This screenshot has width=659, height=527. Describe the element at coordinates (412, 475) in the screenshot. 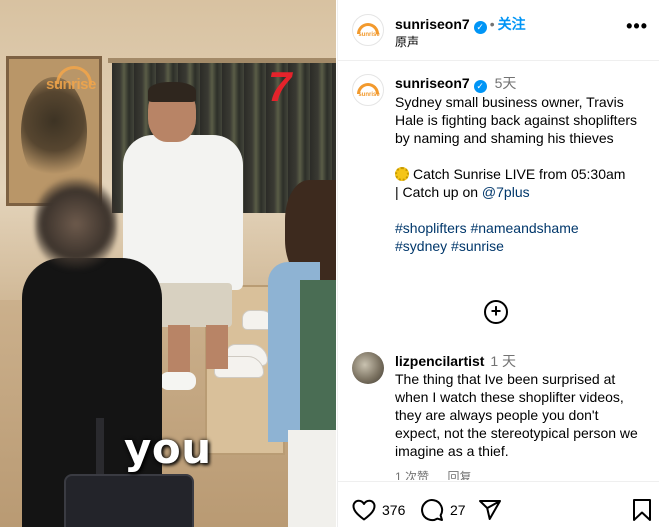

I see `comment-likes: 1 次赞` at that location.